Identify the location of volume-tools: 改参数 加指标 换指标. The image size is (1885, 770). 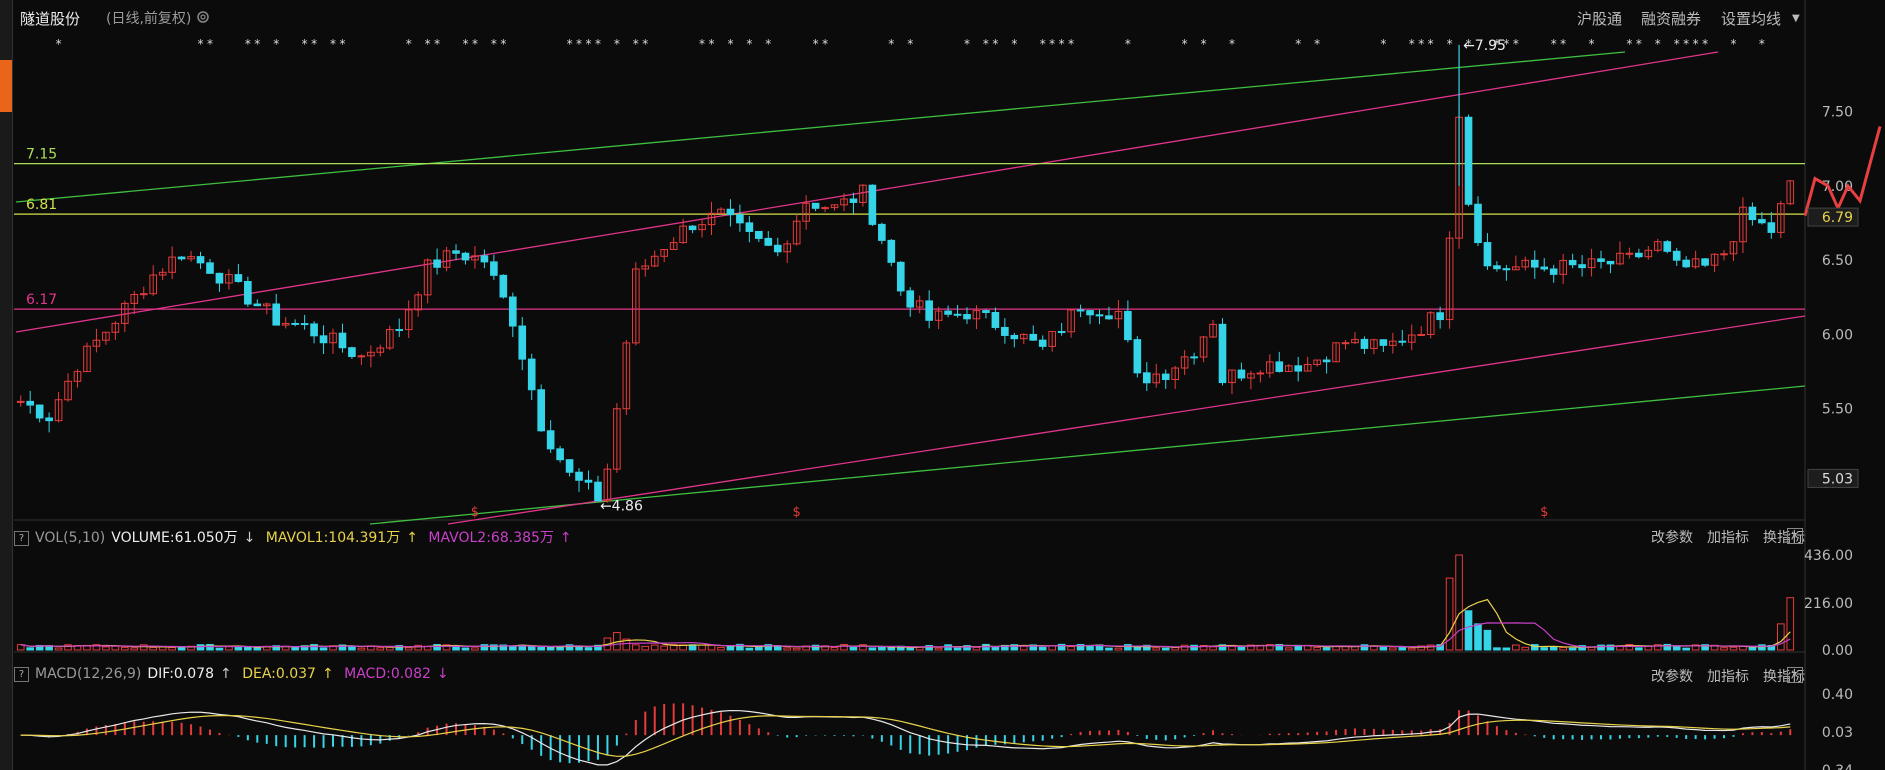
(1721, 537).